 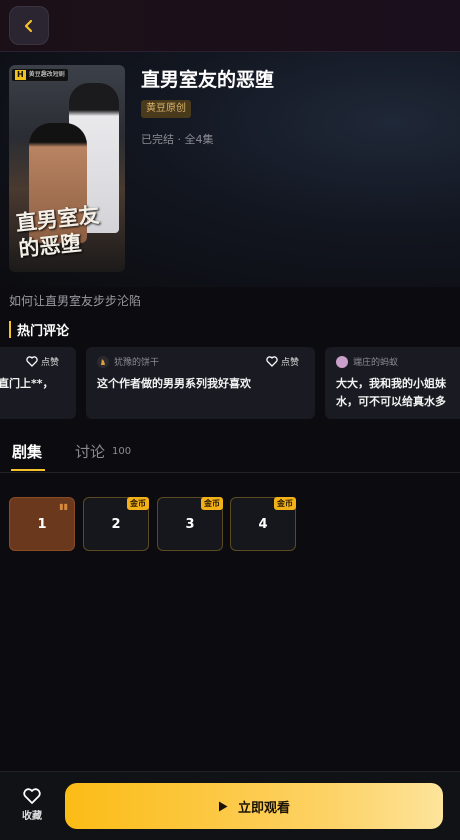 I want to click on original-tag: 黄豆原创, so click(x=166, y=109).